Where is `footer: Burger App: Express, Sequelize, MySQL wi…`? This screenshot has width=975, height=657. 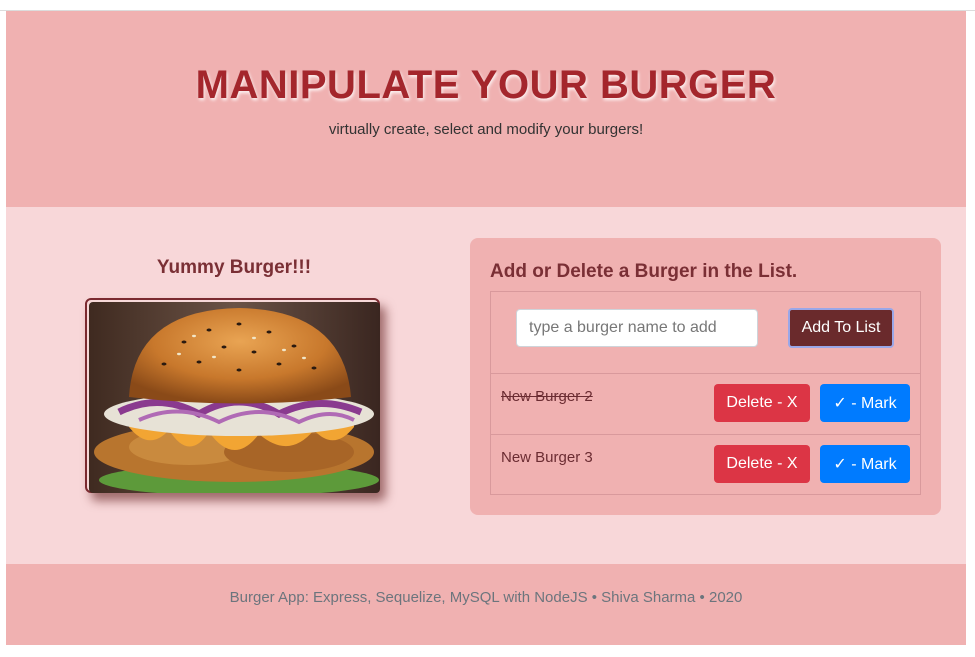
footer: Burger App: Express, Sequelize, MySQL wi… is located at coordinates (486, 604).